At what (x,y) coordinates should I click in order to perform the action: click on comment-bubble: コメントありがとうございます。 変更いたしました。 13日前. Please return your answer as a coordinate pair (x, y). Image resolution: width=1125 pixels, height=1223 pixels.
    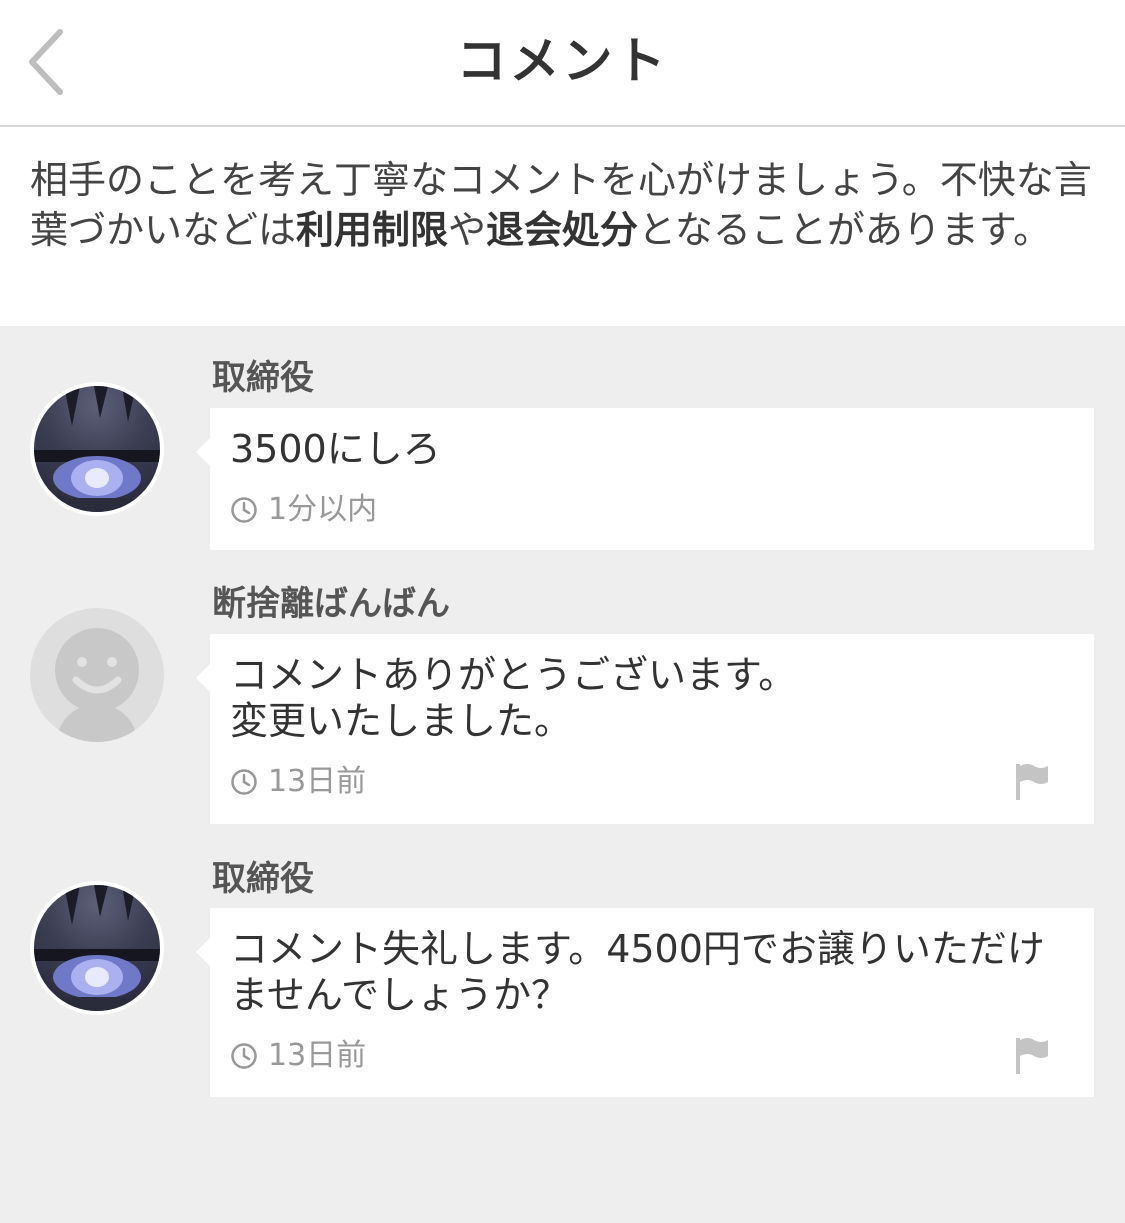
    Looking at the image, I should click on (645, 729).